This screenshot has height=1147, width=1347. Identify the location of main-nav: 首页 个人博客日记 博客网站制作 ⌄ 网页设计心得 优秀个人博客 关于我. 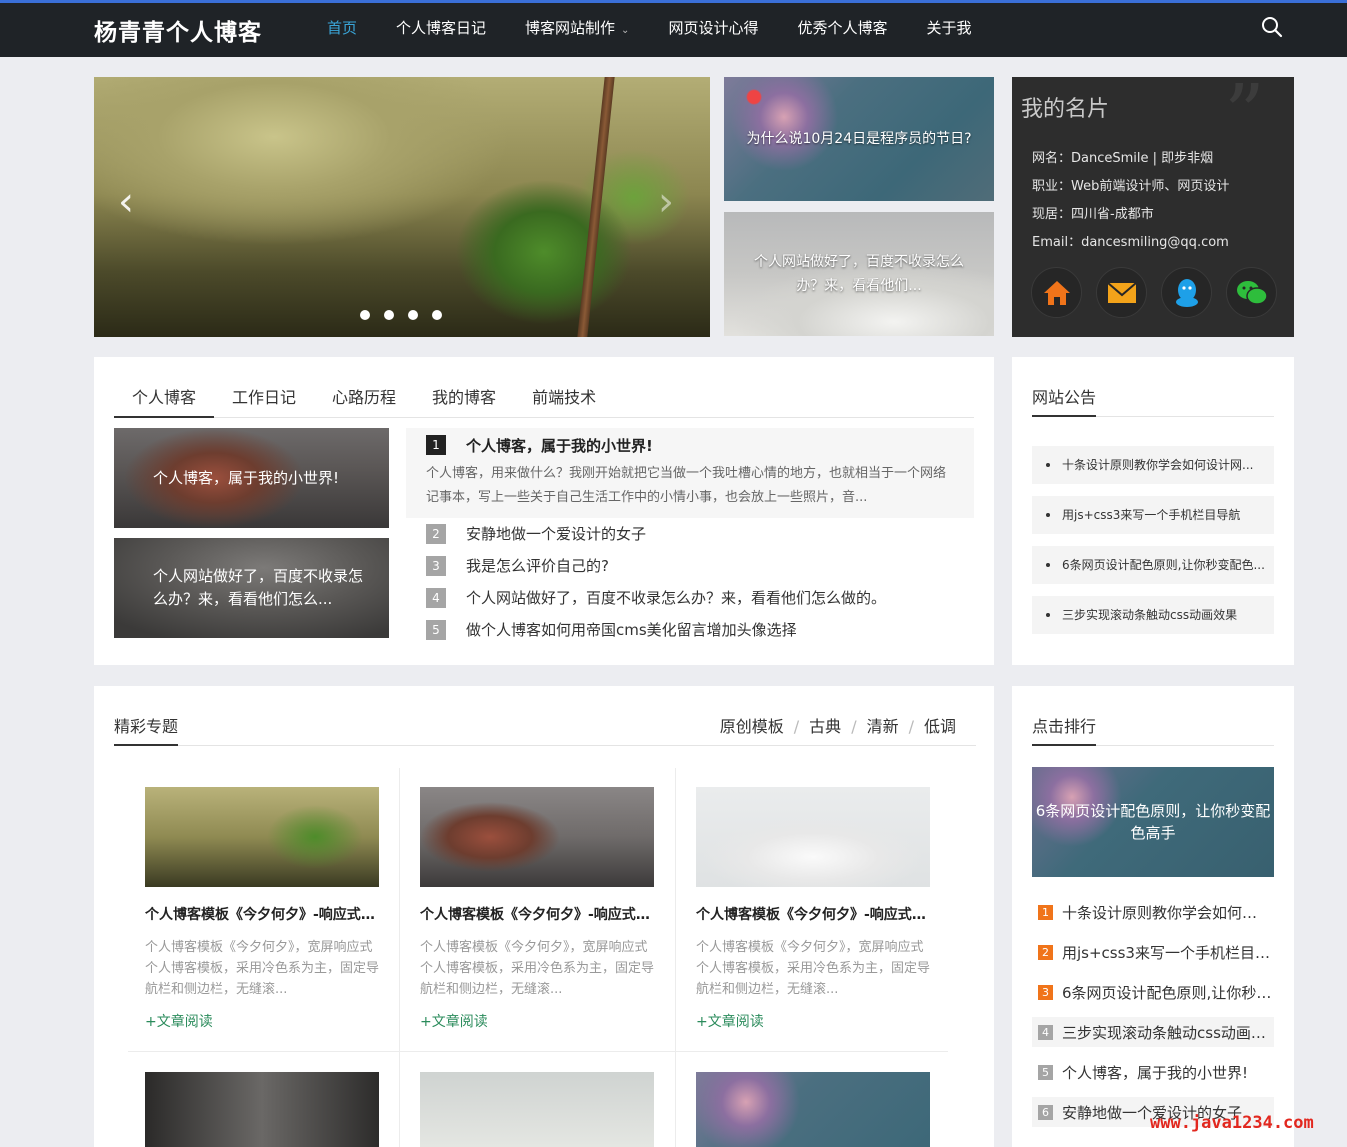
(668, 30).